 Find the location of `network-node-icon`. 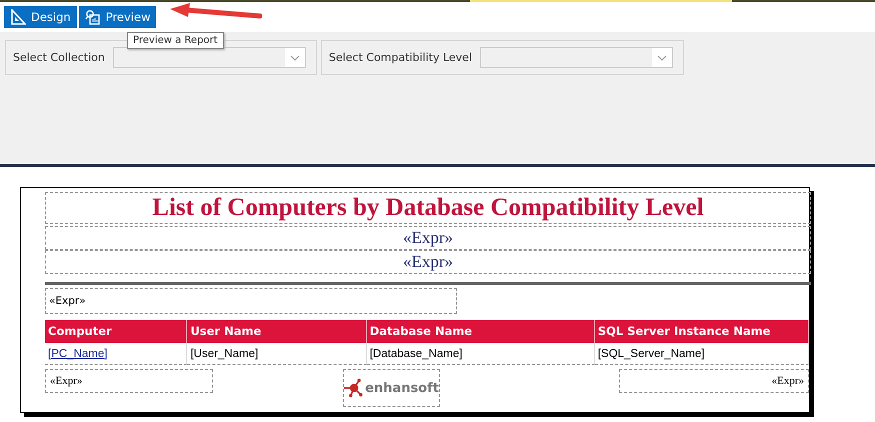

network-node-icon is located at coordinates (354, 388).